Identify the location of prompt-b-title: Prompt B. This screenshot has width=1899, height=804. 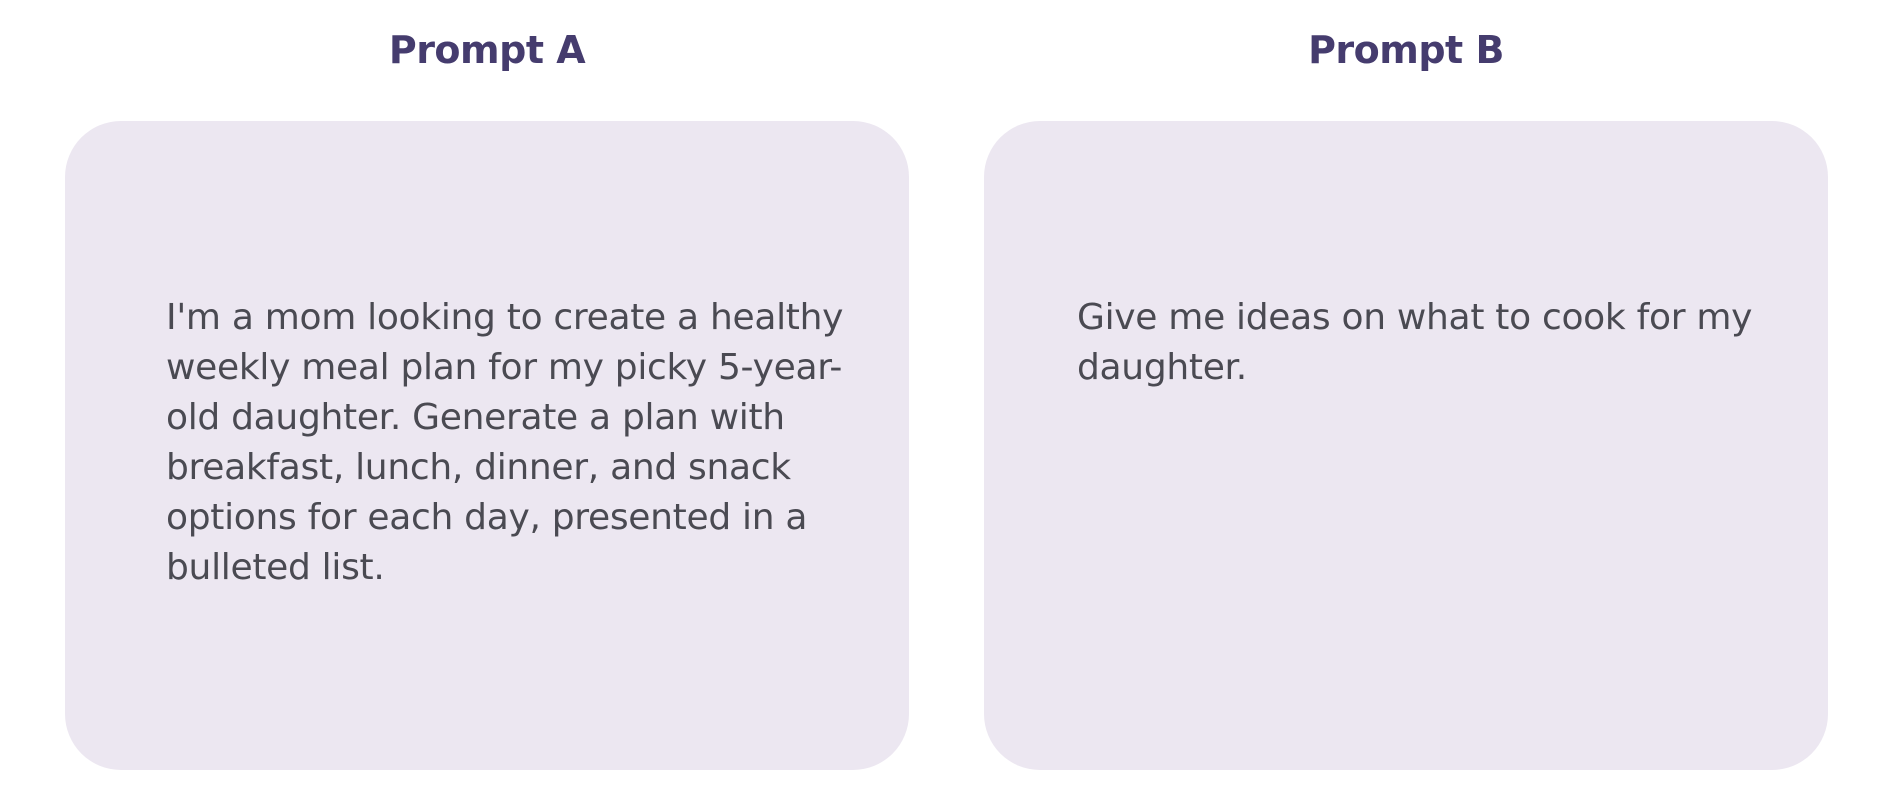
(1406, 50).